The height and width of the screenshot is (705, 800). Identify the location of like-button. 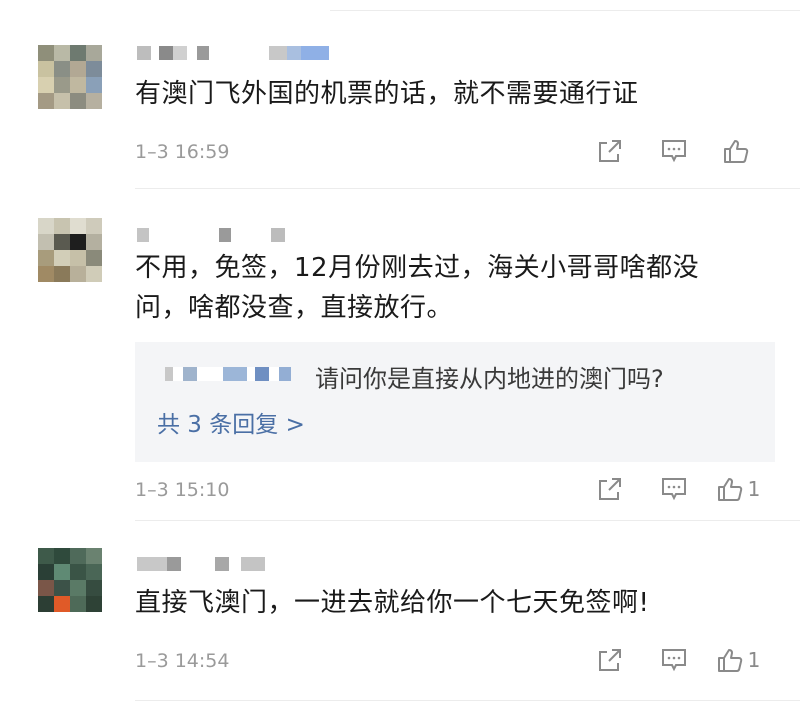
(738, 151).